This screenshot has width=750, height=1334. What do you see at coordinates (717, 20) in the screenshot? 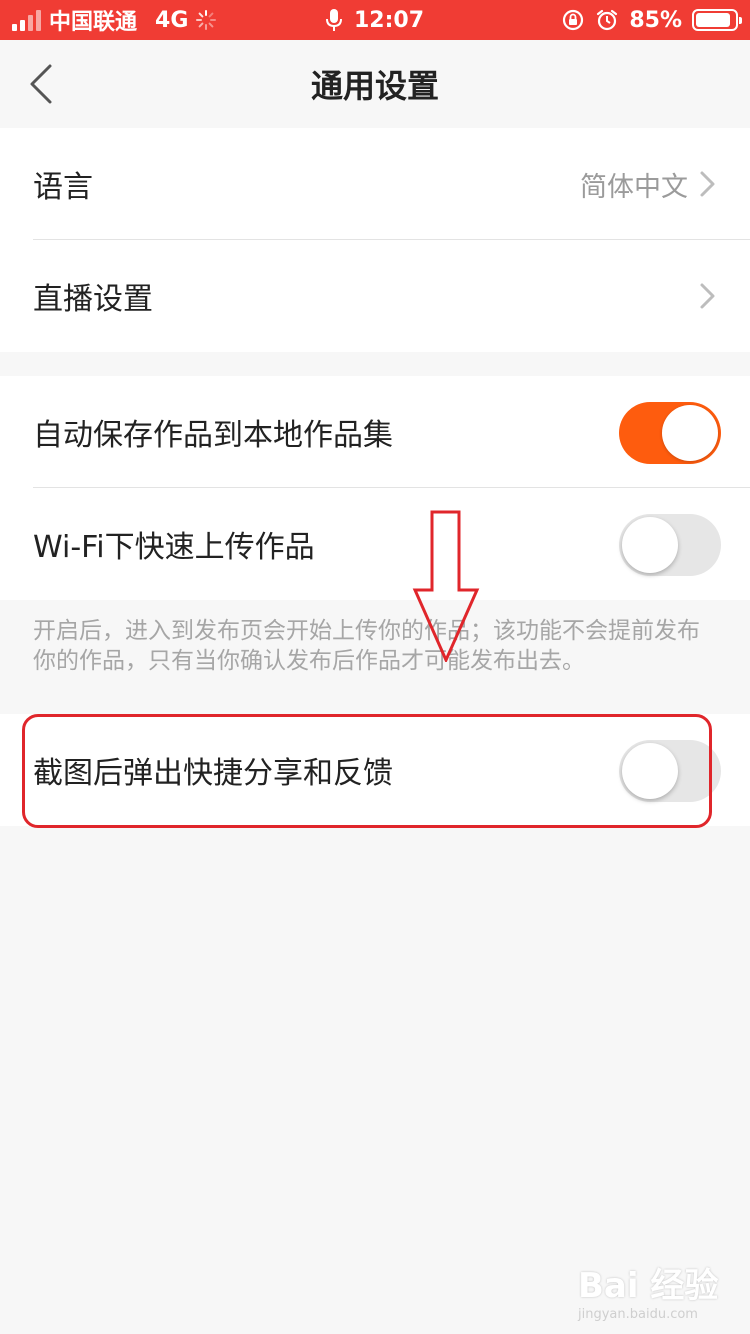
I see `battery-icon` at bounding box center [717, 20].